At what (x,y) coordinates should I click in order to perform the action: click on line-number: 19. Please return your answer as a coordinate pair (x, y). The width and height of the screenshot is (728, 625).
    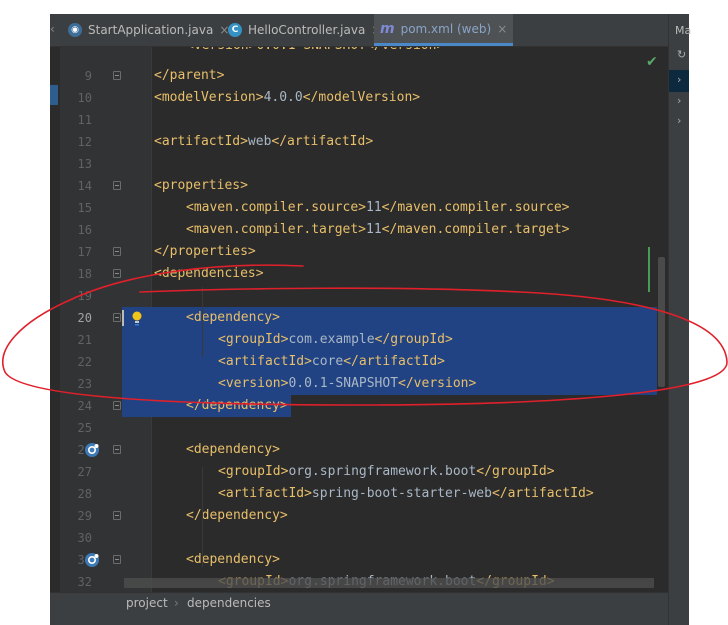
    Looking at the image, I should click on (84, 296).